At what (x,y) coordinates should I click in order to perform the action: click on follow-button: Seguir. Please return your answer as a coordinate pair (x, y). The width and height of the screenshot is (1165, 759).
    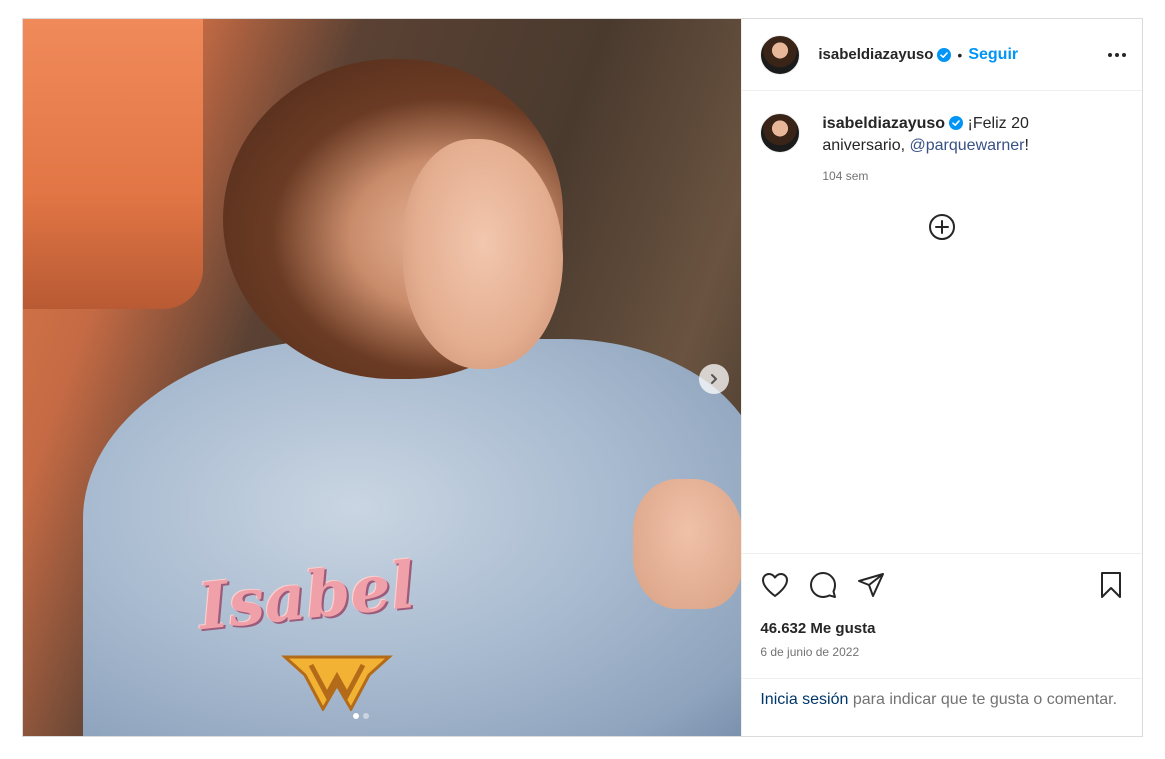
    Looking at the image, I should click on (993, 55).